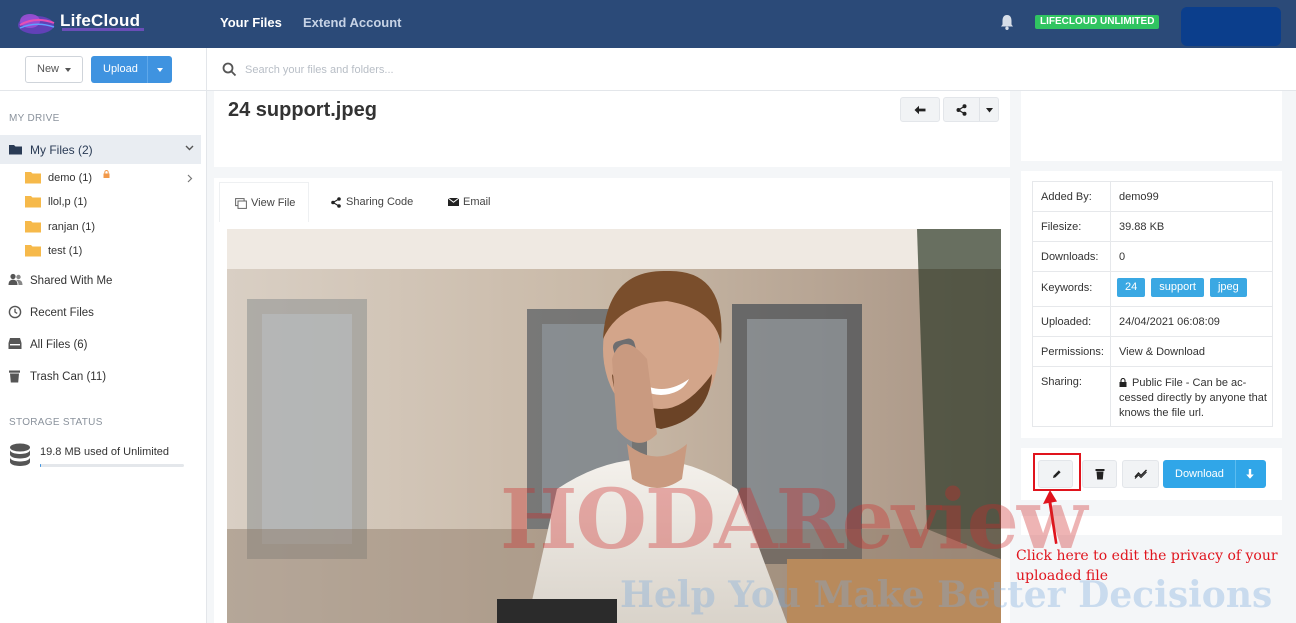 The width and height of the screenshot is (1296, 623). Describe the element at coordinates (61, 150) in the screenshot. I see `my-files-label: My Files (2)` at that location.